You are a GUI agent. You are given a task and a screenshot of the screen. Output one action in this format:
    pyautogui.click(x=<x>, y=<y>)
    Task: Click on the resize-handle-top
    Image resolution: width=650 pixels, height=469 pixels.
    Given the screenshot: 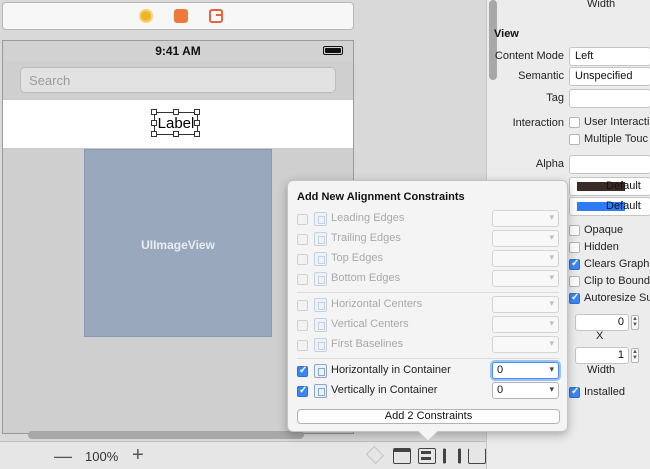 What is the action you would take?
    pyautogui.click(x=176, y=112)
    